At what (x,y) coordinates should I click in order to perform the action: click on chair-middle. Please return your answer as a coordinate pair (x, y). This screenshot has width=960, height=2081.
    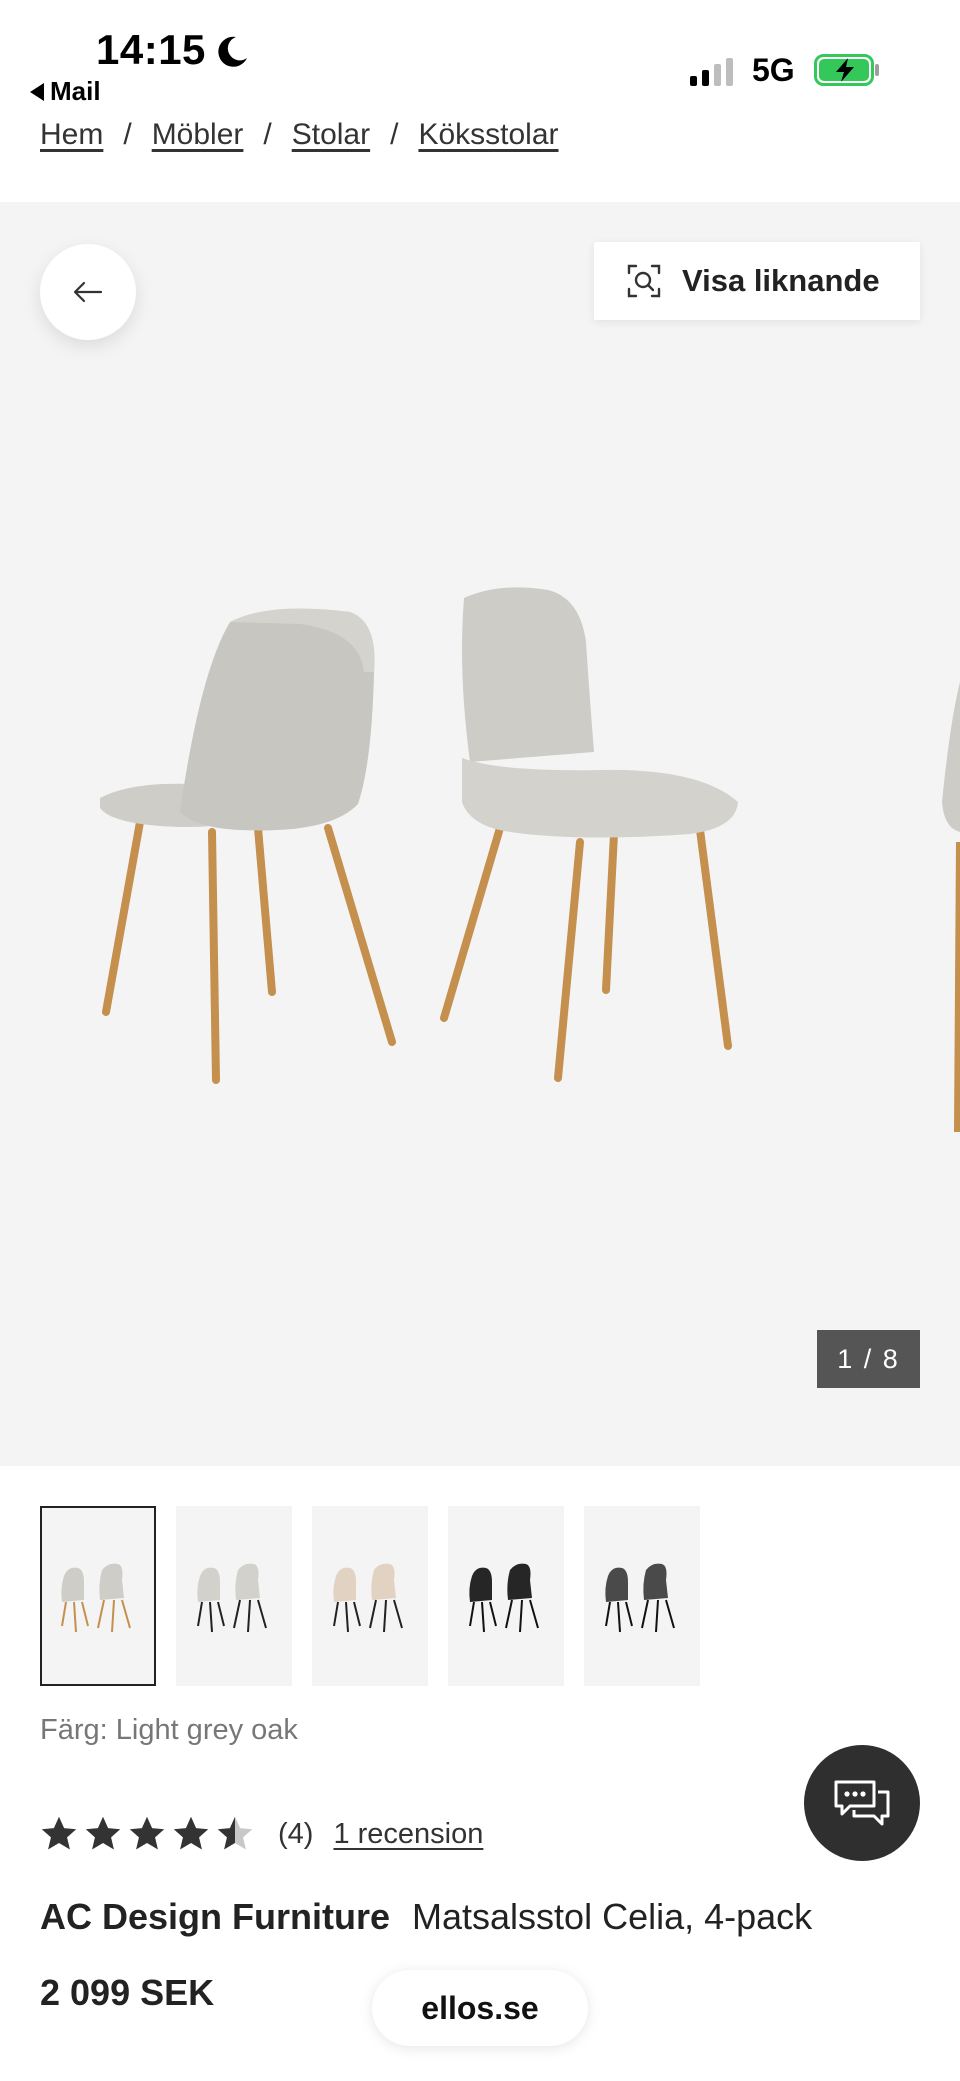
    Looking at the image, I should click on (589, 834).